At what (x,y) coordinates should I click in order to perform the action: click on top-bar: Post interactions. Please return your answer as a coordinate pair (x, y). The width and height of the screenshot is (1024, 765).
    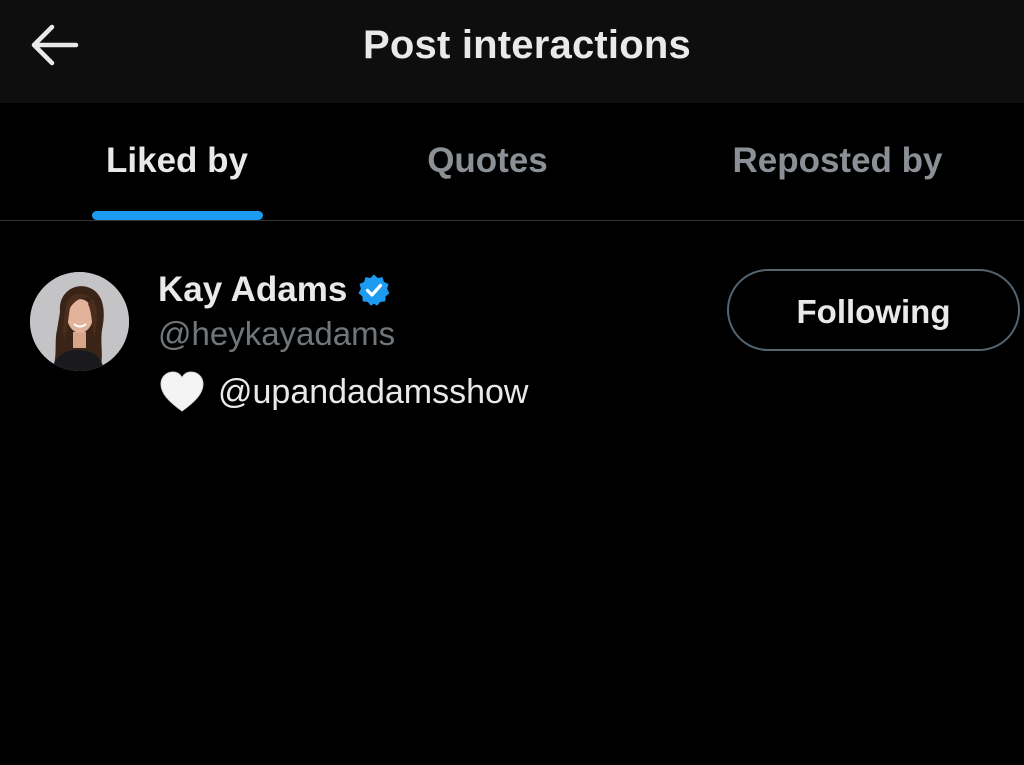
    Looking at the image, I should click on (512, 51).